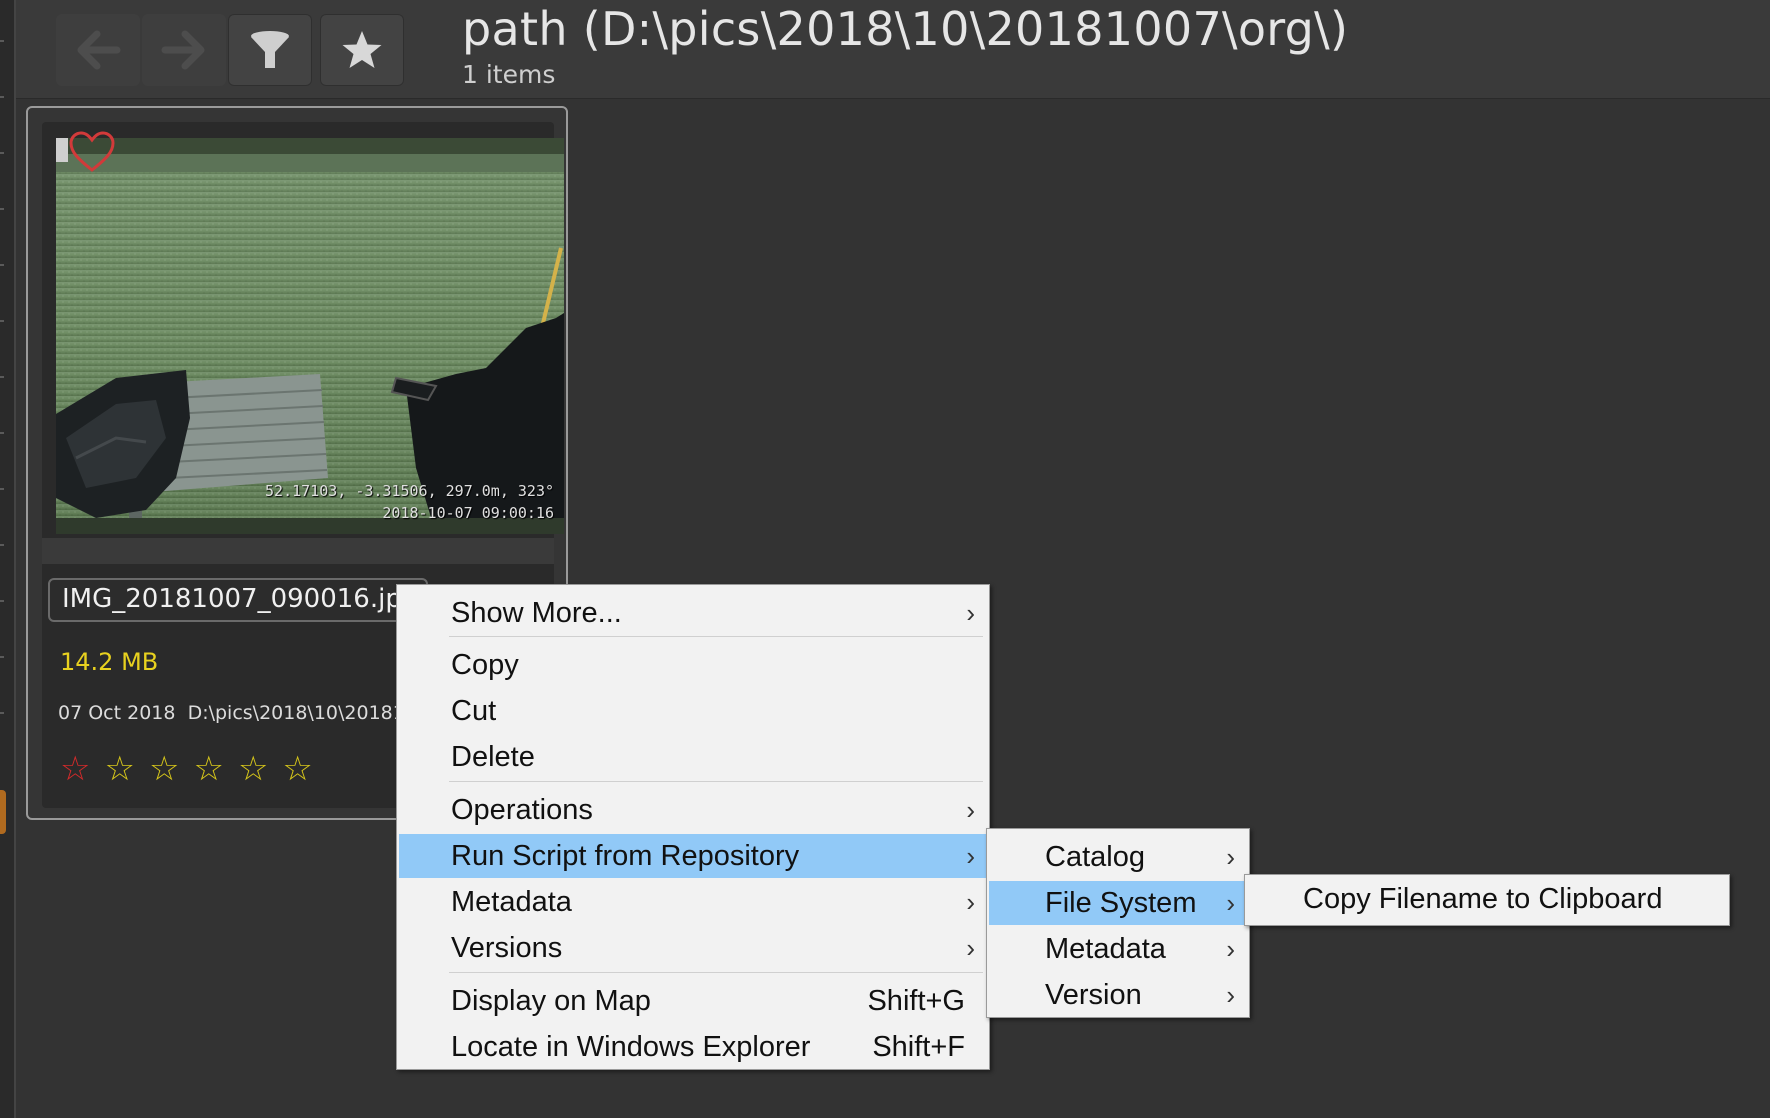 Image resolution: width=1770 pixels, height=1118 pixels. Describe the element at coordinates (693, 711) in the screenshot. I see `menu-item-cut: Cut` at that location.